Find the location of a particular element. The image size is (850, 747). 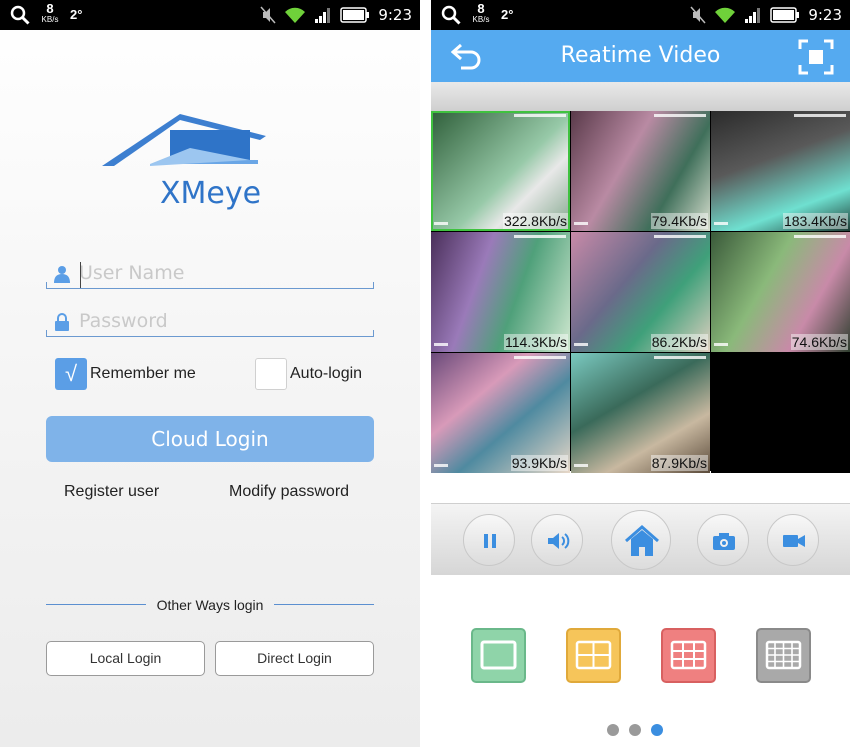

password-input is located at coordinates (224, 321).